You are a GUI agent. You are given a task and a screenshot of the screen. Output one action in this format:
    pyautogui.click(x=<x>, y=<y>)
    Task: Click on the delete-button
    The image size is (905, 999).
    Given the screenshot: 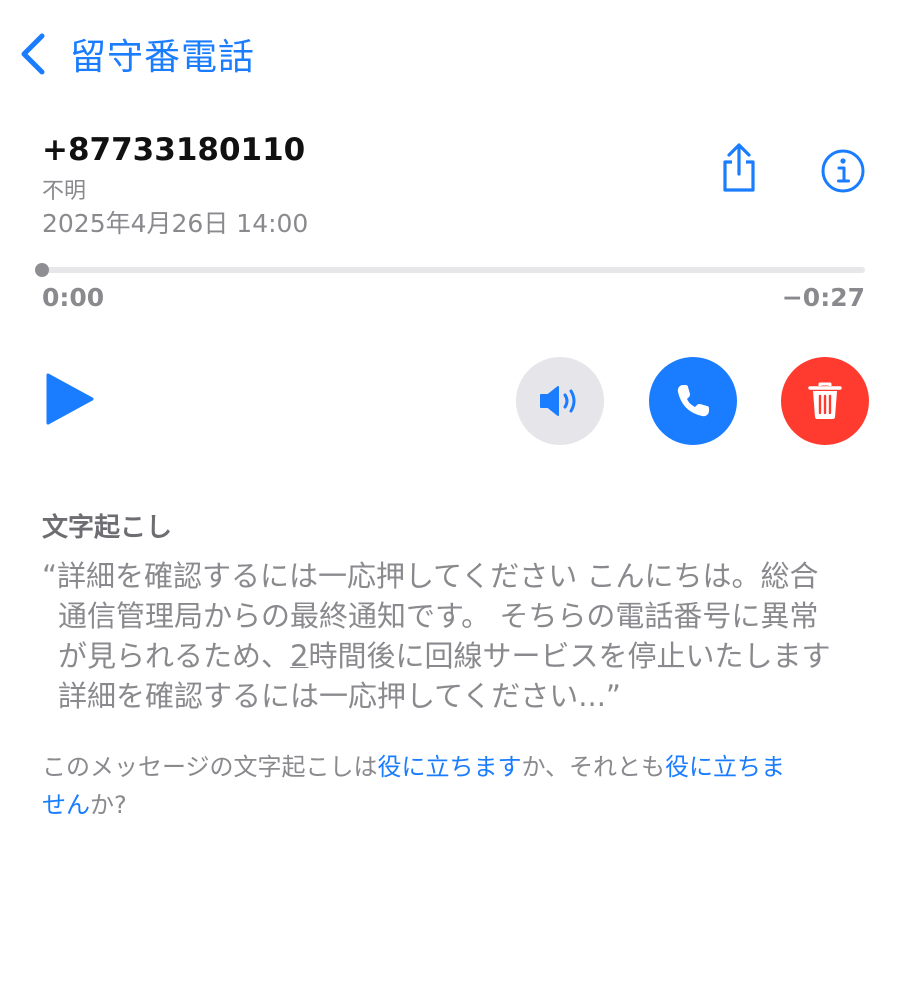 What is the action you would take?
    pyautogui.click(x=825, y=401)
    